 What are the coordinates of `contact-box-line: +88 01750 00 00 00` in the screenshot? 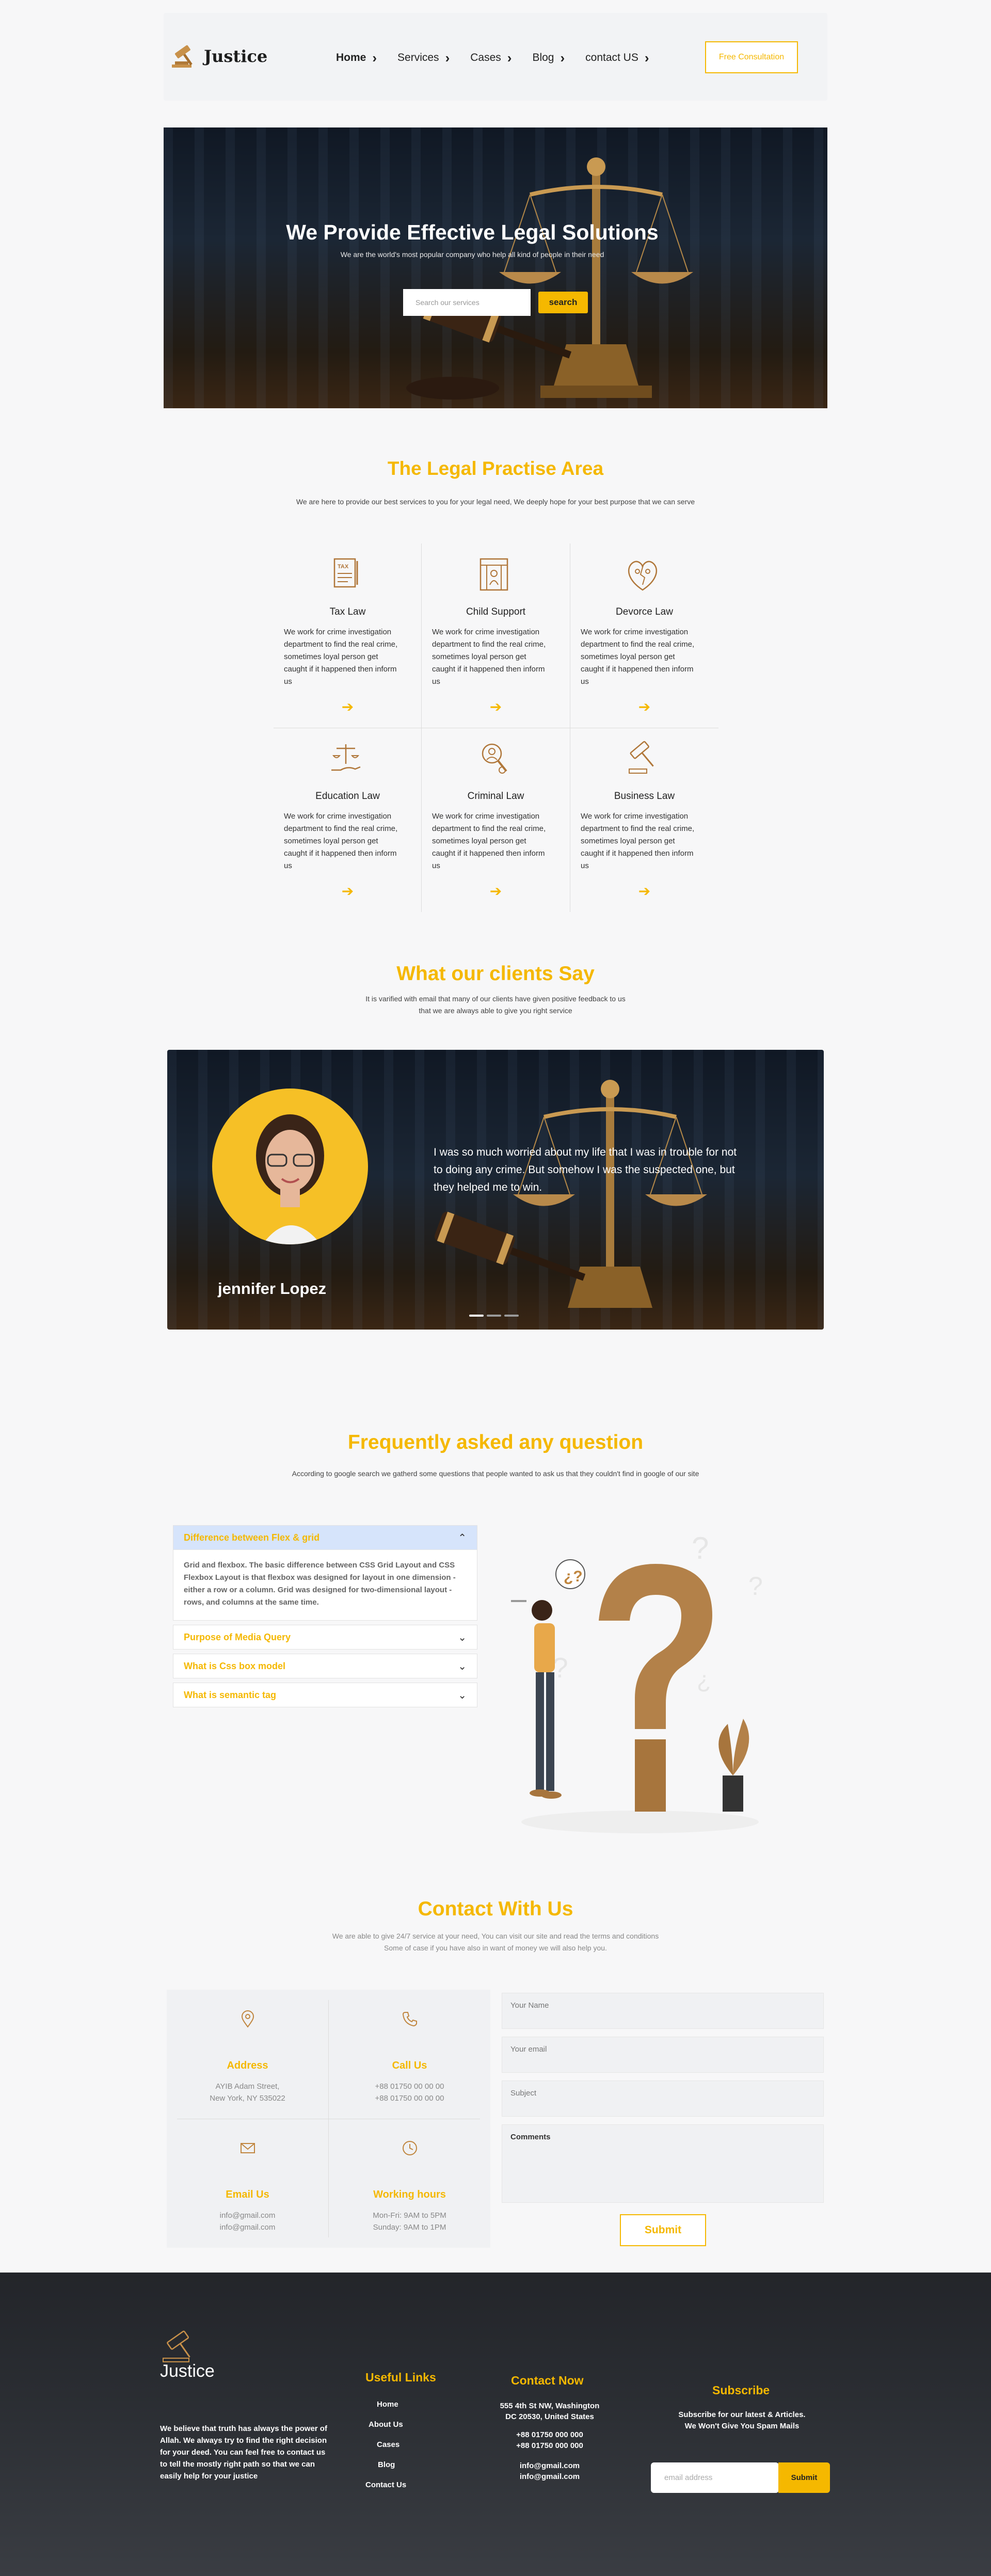 It's located at (409, 2098).